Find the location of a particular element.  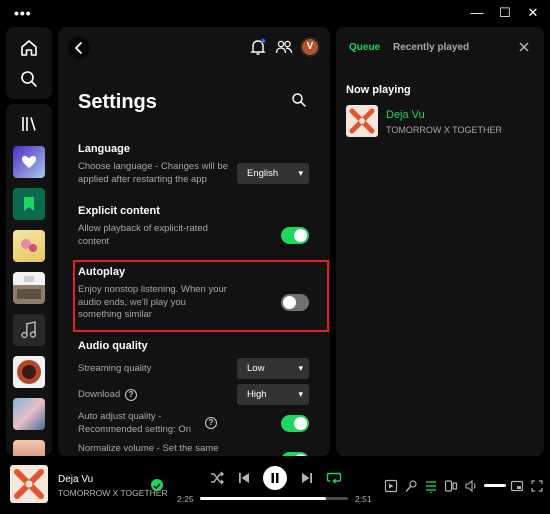

nav-panel is located at coordinates (29, 63).